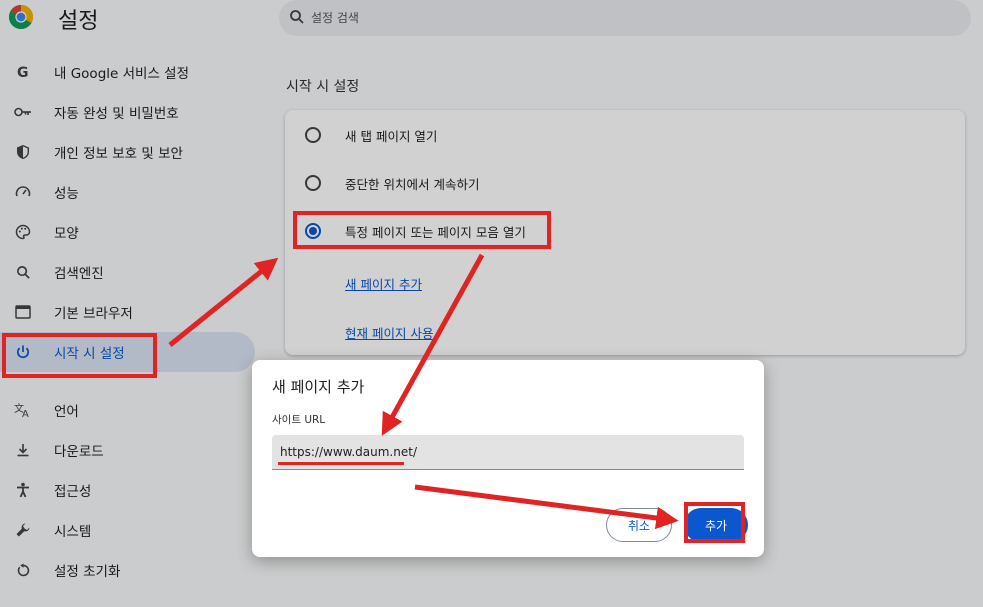 The width and height of the screenshot is (983, 607). Describe the element at coordinates (223, 302) in the screenshot. I see `arrow-to-specific-pages` at that location.